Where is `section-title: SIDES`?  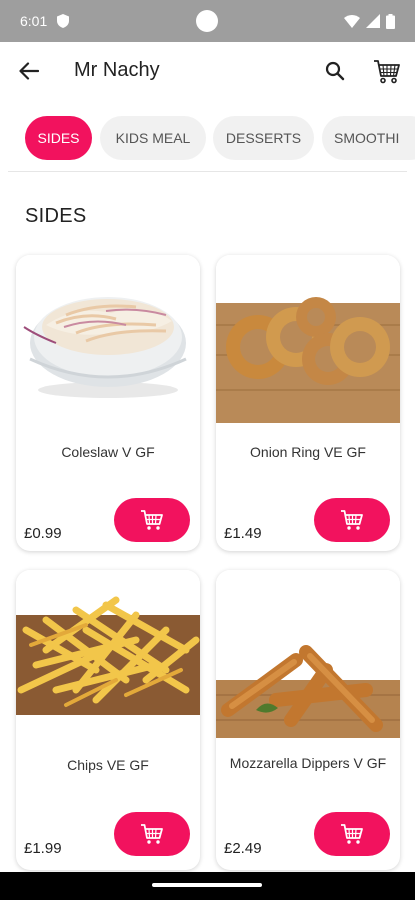 section-title: SIDES is located at coordinates (56, 216).